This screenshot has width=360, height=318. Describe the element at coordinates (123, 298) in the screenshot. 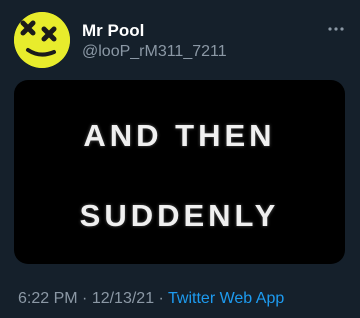

I see `tweet-date: 12/13/21` at that location.